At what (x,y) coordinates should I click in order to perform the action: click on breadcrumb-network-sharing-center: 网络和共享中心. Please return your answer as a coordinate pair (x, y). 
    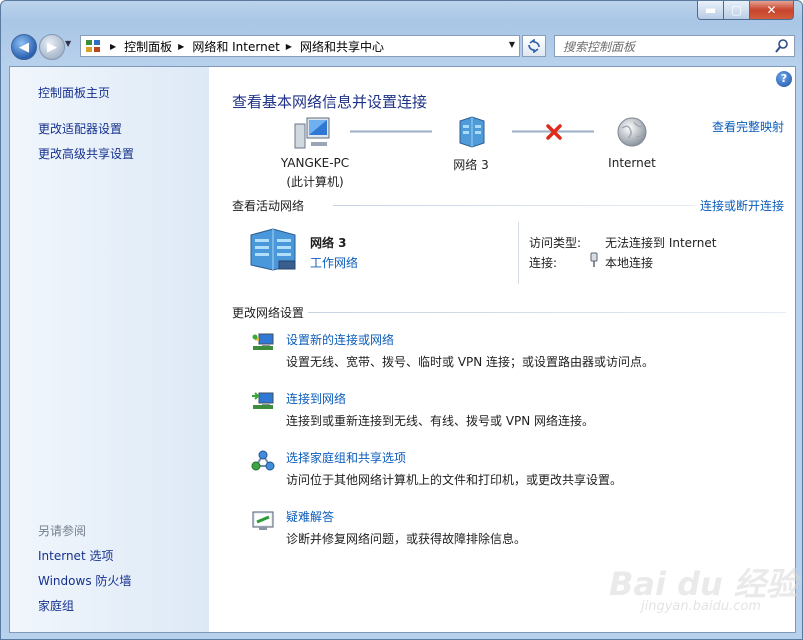
    Looking at the image, I should click on (342, 46).